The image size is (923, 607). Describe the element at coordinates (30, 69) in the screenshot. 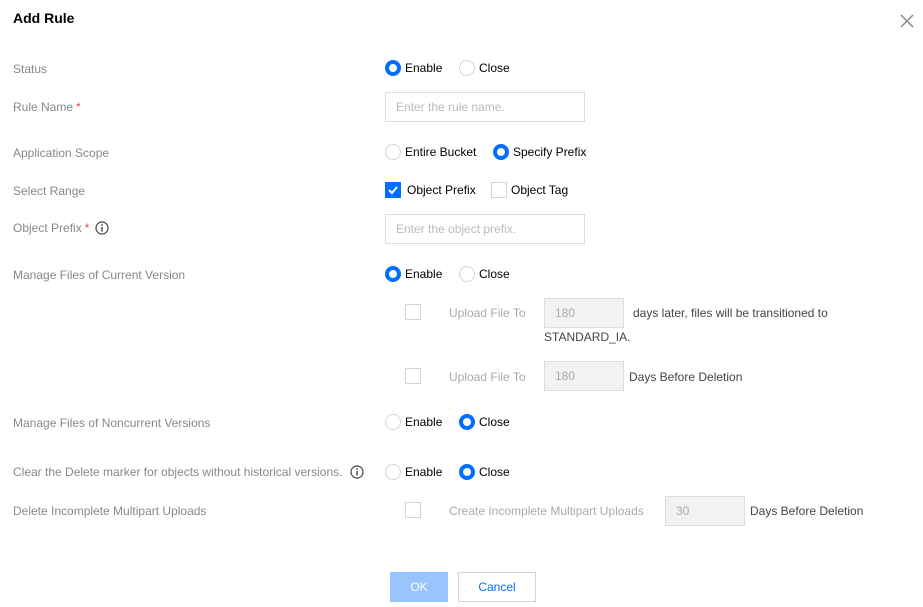

I see `status-label: Status` at that location.